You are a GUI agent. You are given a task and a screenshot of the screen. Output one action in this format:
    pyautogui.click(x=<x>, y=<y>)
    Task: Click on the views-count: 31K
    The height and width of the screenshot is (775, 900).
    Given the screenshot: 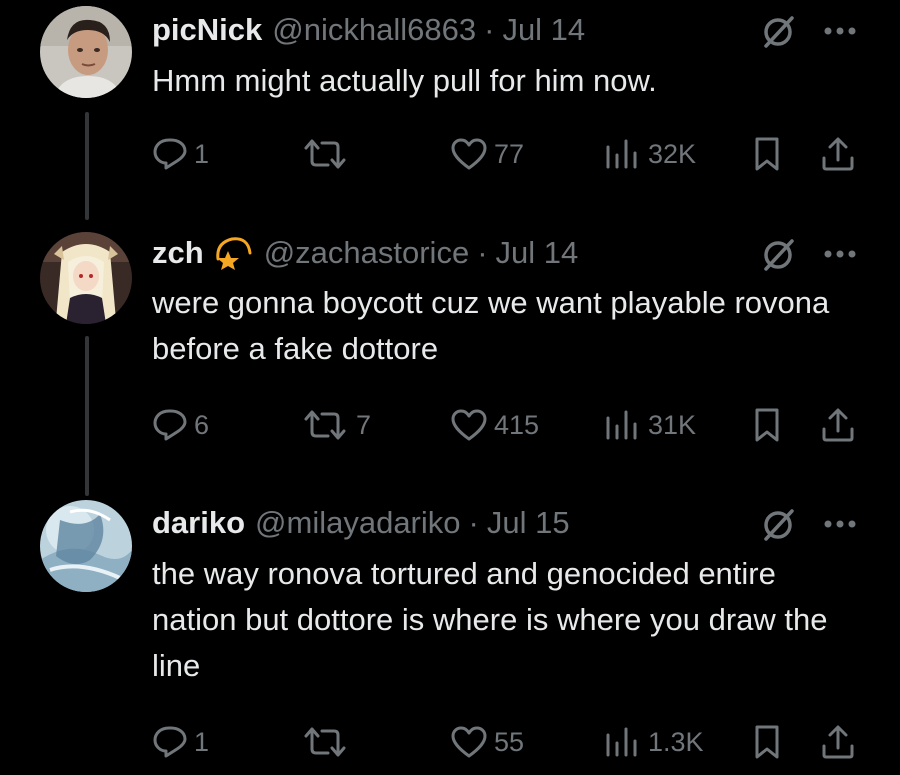 What is the action you would take?
    pyautogui.click(x=672, y=424)
    